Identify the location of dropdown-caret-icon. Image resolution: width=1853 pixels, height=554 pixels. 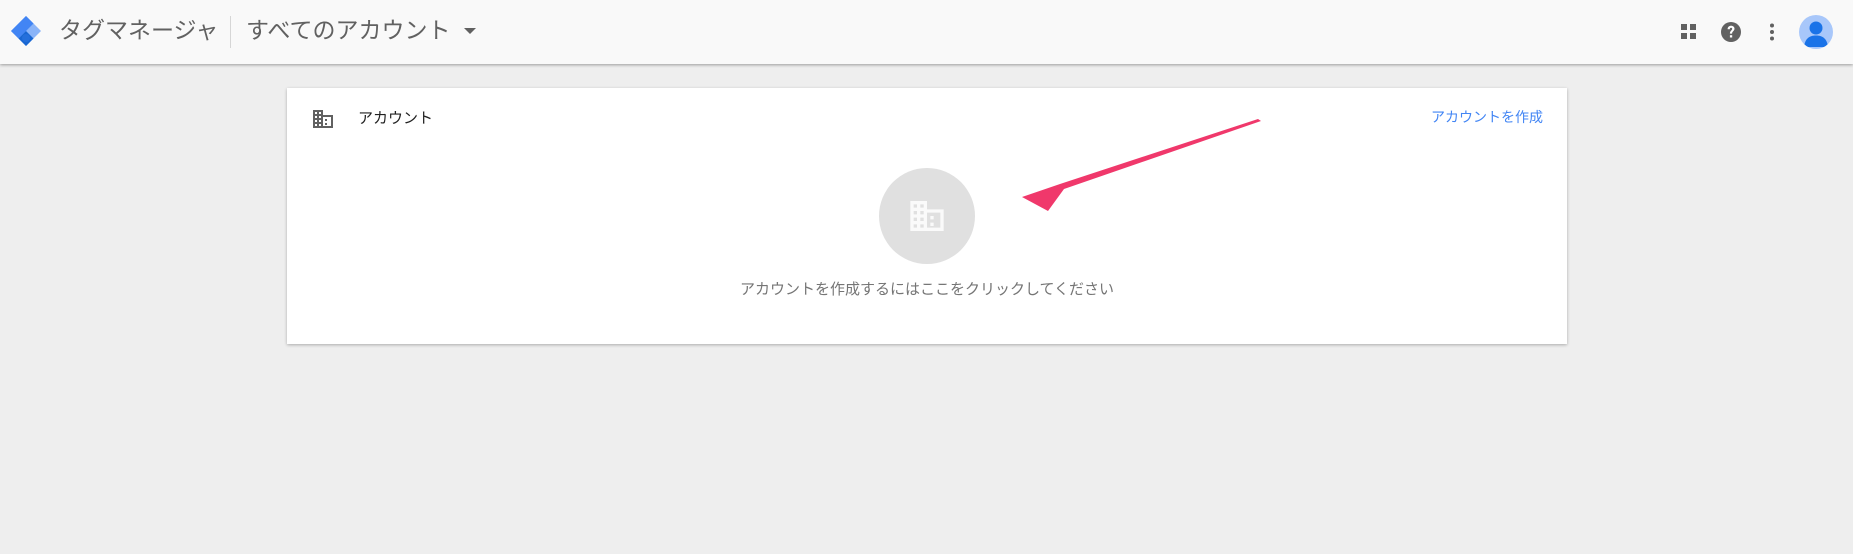
(470, 31).